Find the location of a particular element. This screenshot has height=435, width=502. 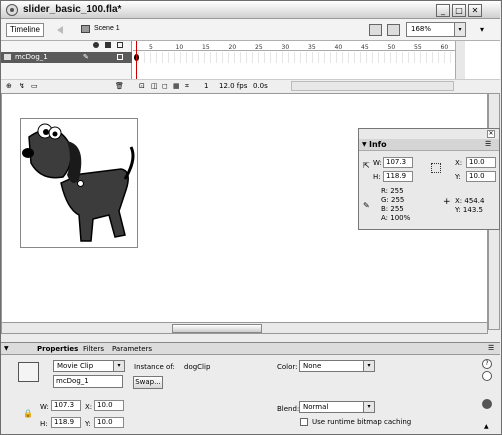

ruler-tick: 15 is located at coordinates (206, 47).